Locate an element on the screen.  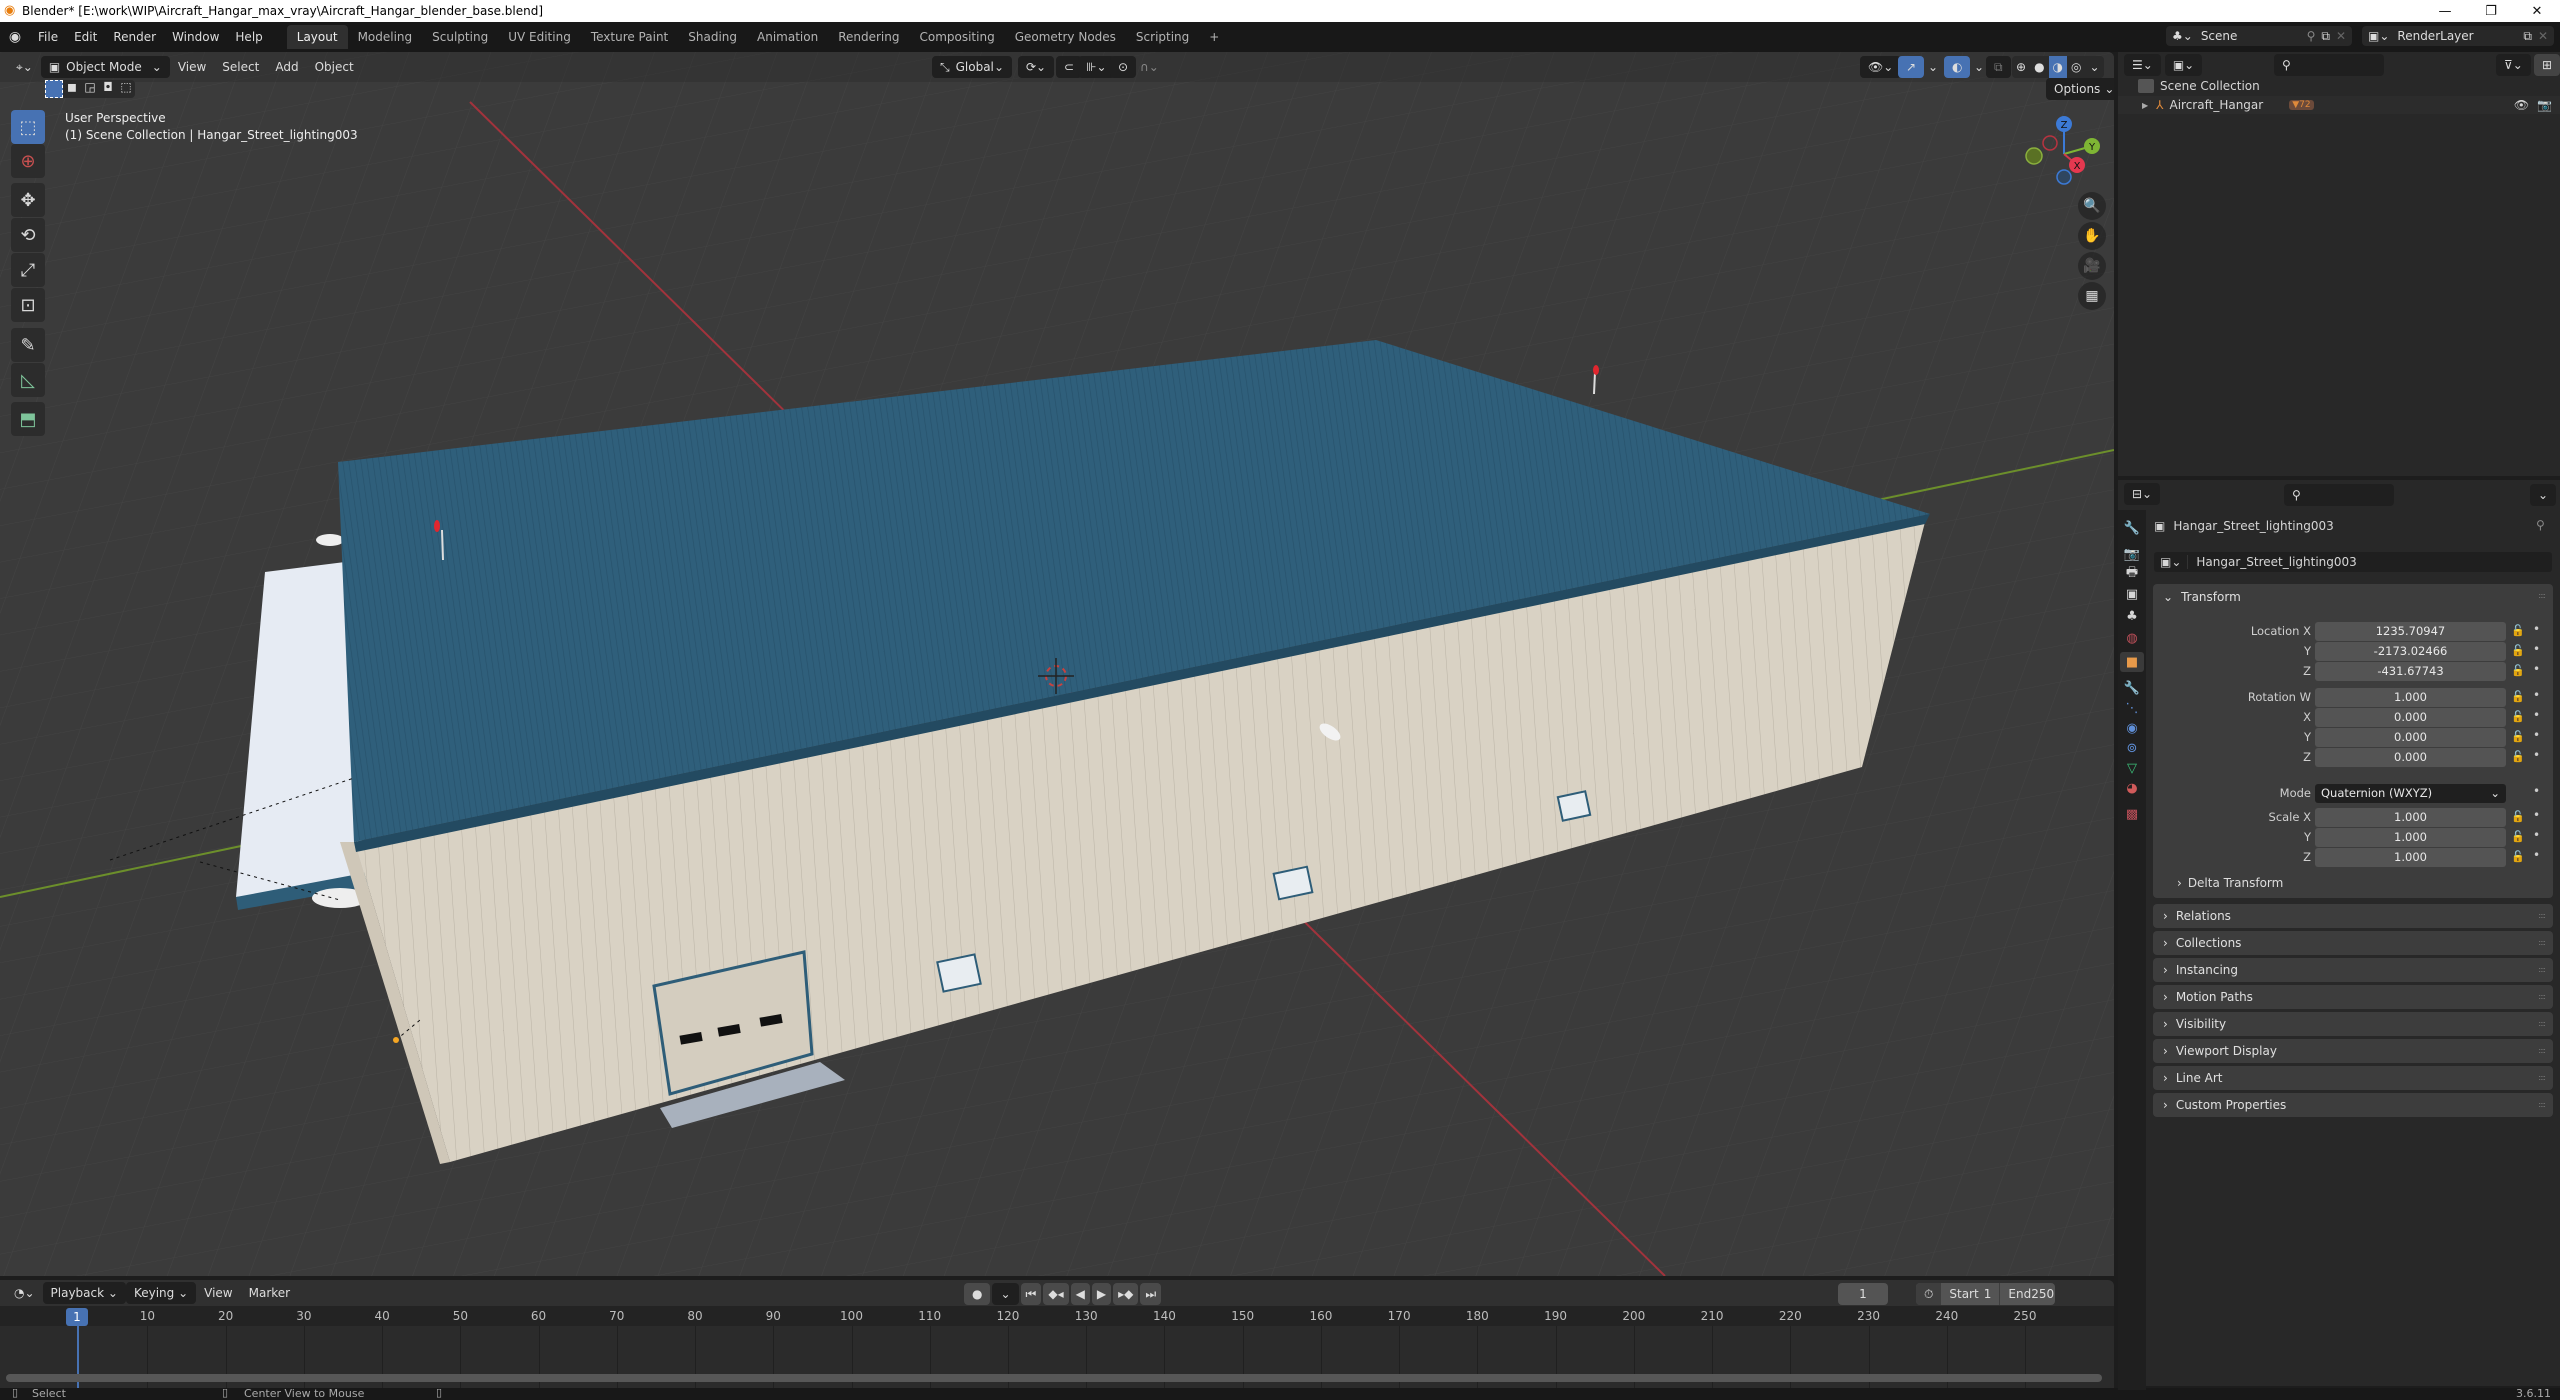
timeline-editor-type-icon: ◔⌄ is located at coordinates (24, 1293).